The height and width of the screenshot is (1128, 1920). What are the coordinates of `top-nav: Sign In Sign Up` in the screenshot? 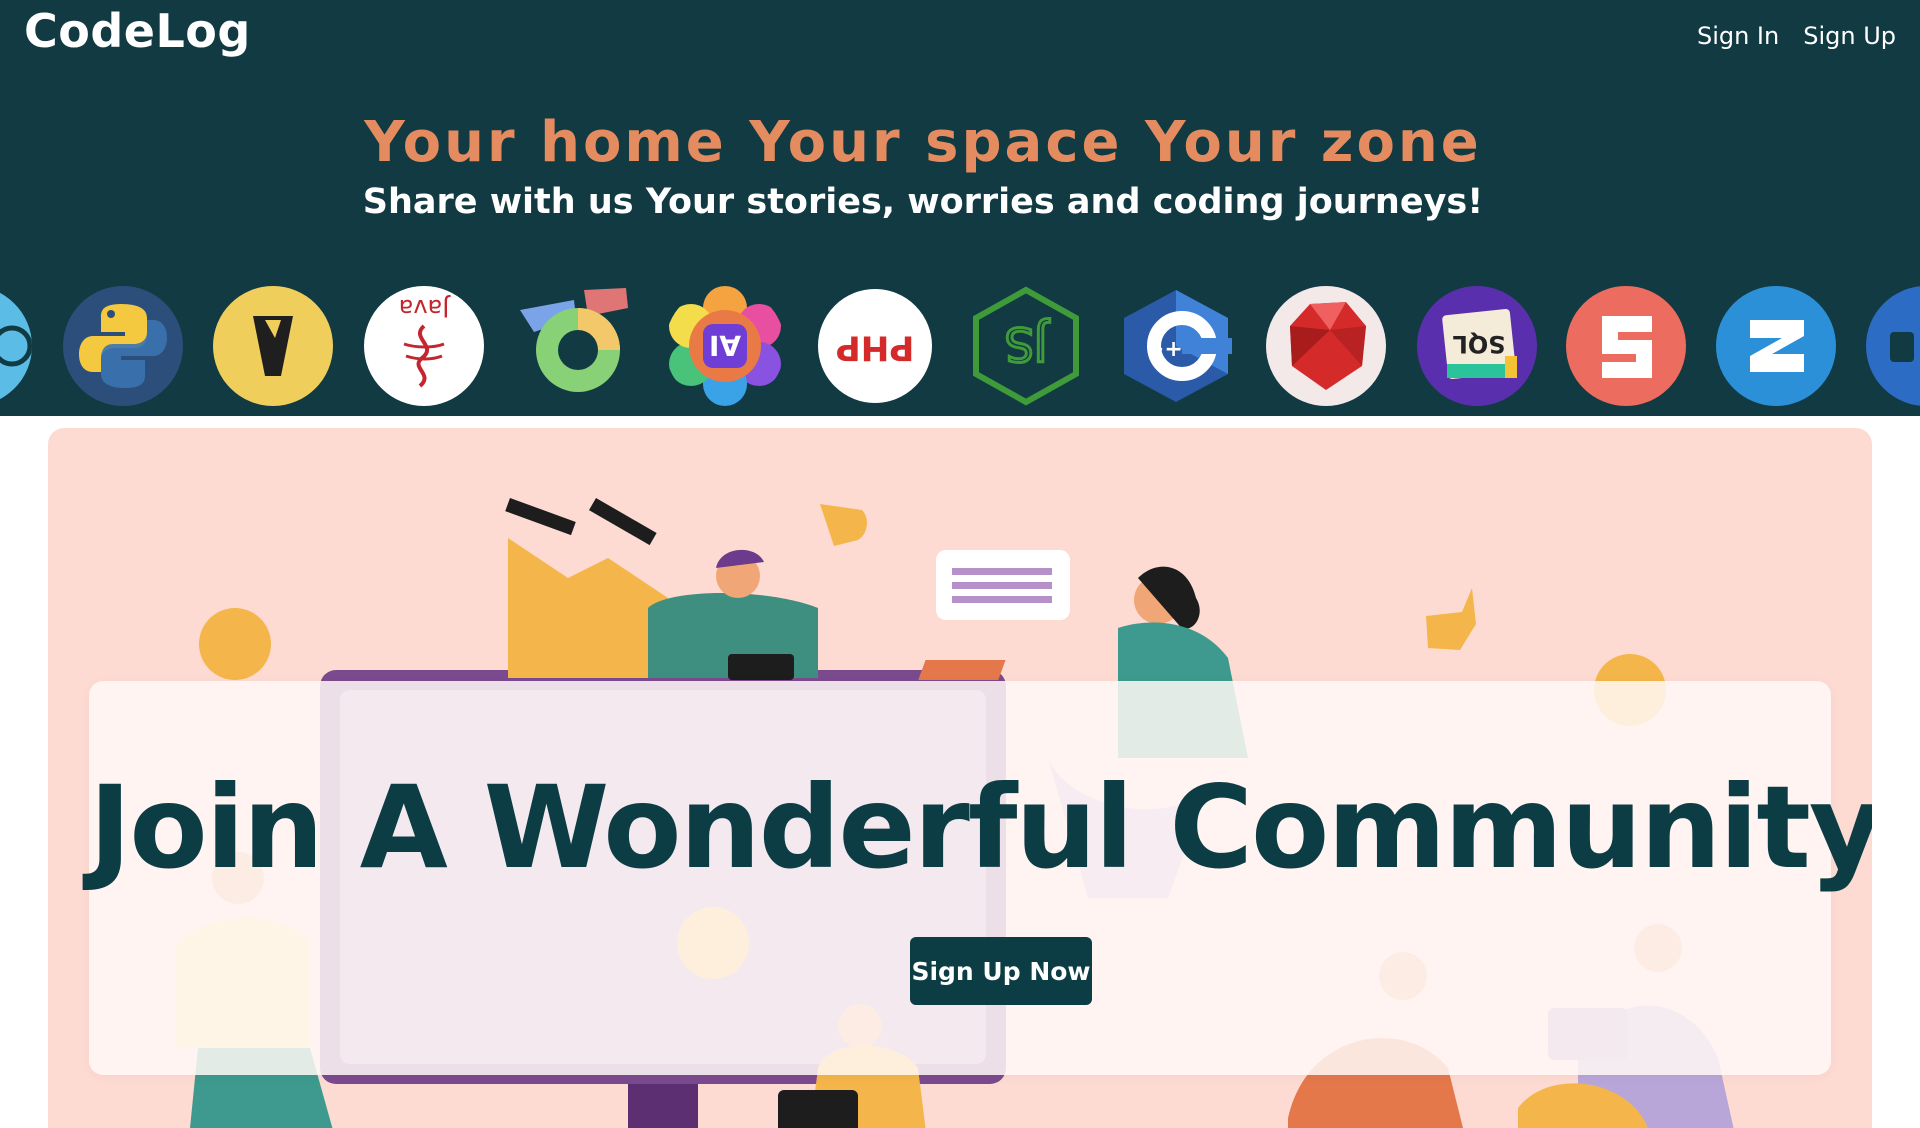 It's located at (1796, 36).